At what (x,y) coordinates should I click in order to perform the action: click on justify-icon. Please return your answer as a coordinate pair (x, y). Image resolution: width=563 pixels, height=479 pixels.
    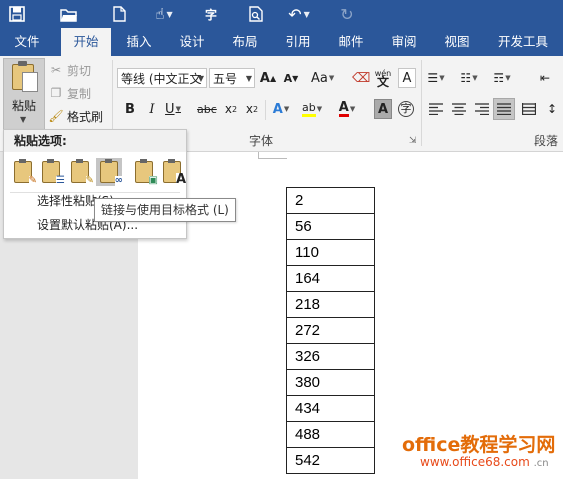
    Looking at the image, I should click on (504, 109).